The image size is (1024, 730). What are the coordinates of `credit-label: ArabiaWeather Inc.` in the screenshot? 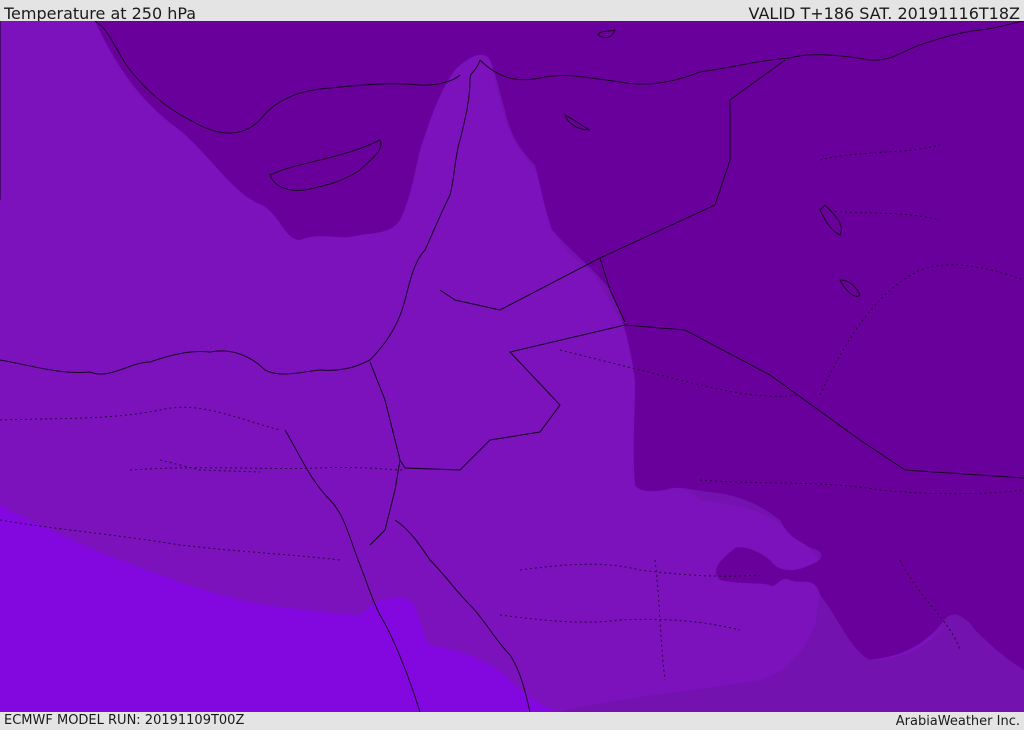 It's located at (957, 721).